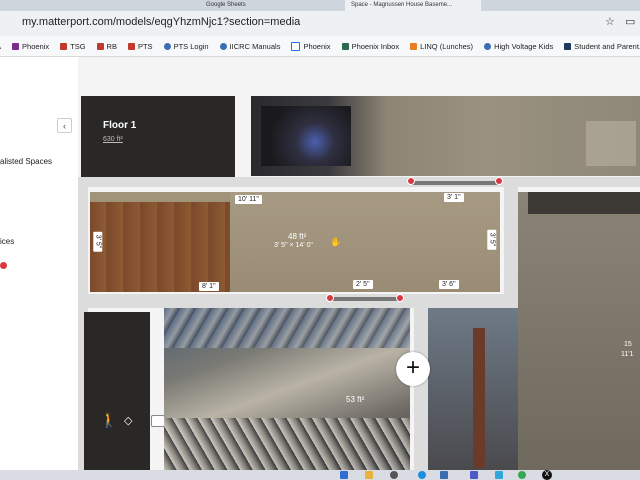  Describe the element at coordinates (363, 284) in the screenshot. I see `measurement-label: 2' 5"` at that location.